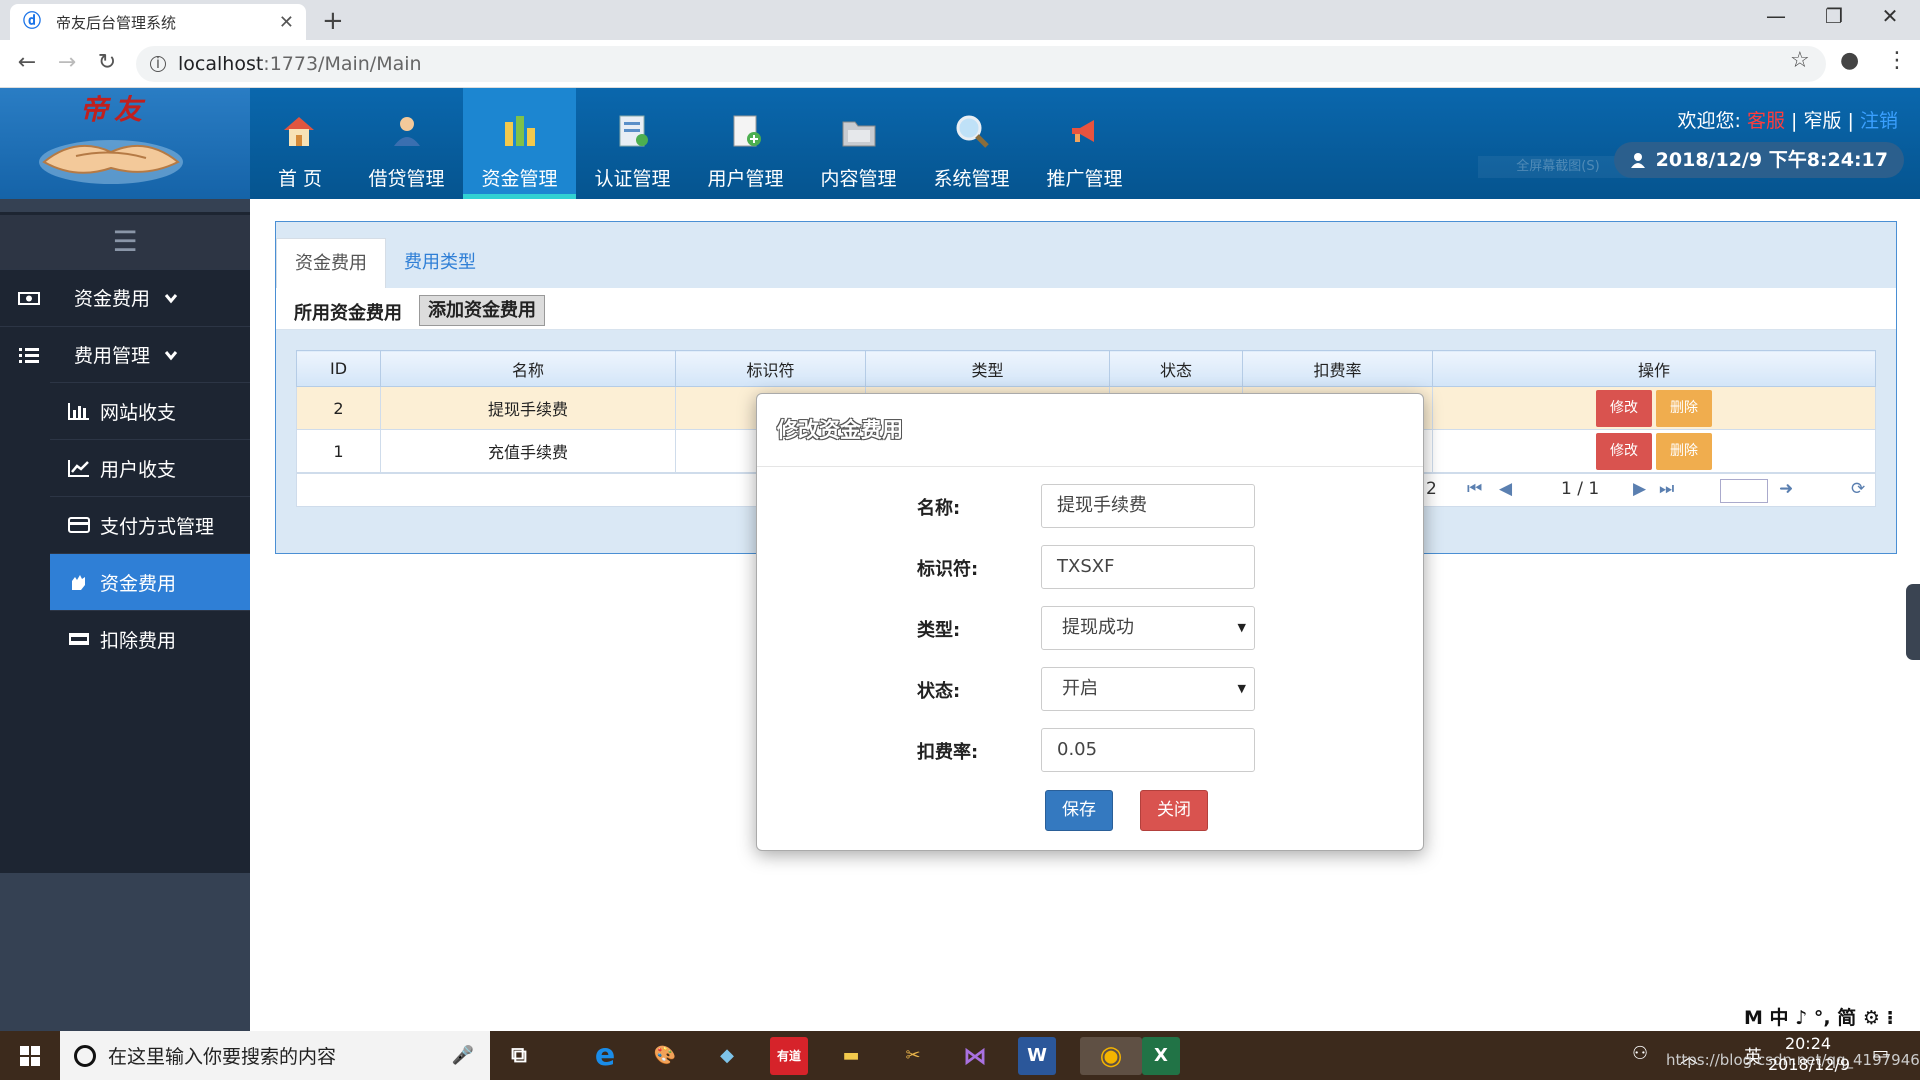  Describe the element at coordinates (1161, 1056) in the screenshot. I see `excel-icon: X` at that location.